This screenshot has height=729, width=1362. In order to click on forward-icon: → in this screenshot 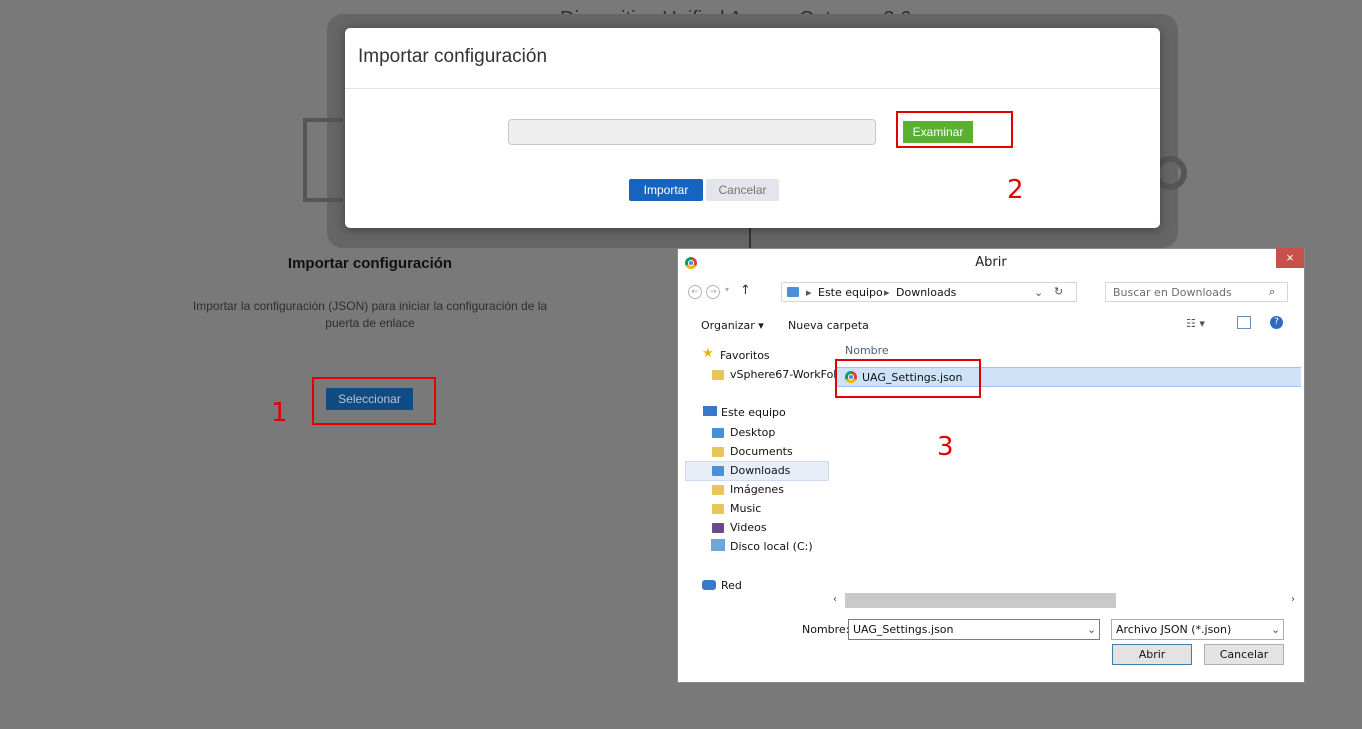, I will do `click(713, 292)`.